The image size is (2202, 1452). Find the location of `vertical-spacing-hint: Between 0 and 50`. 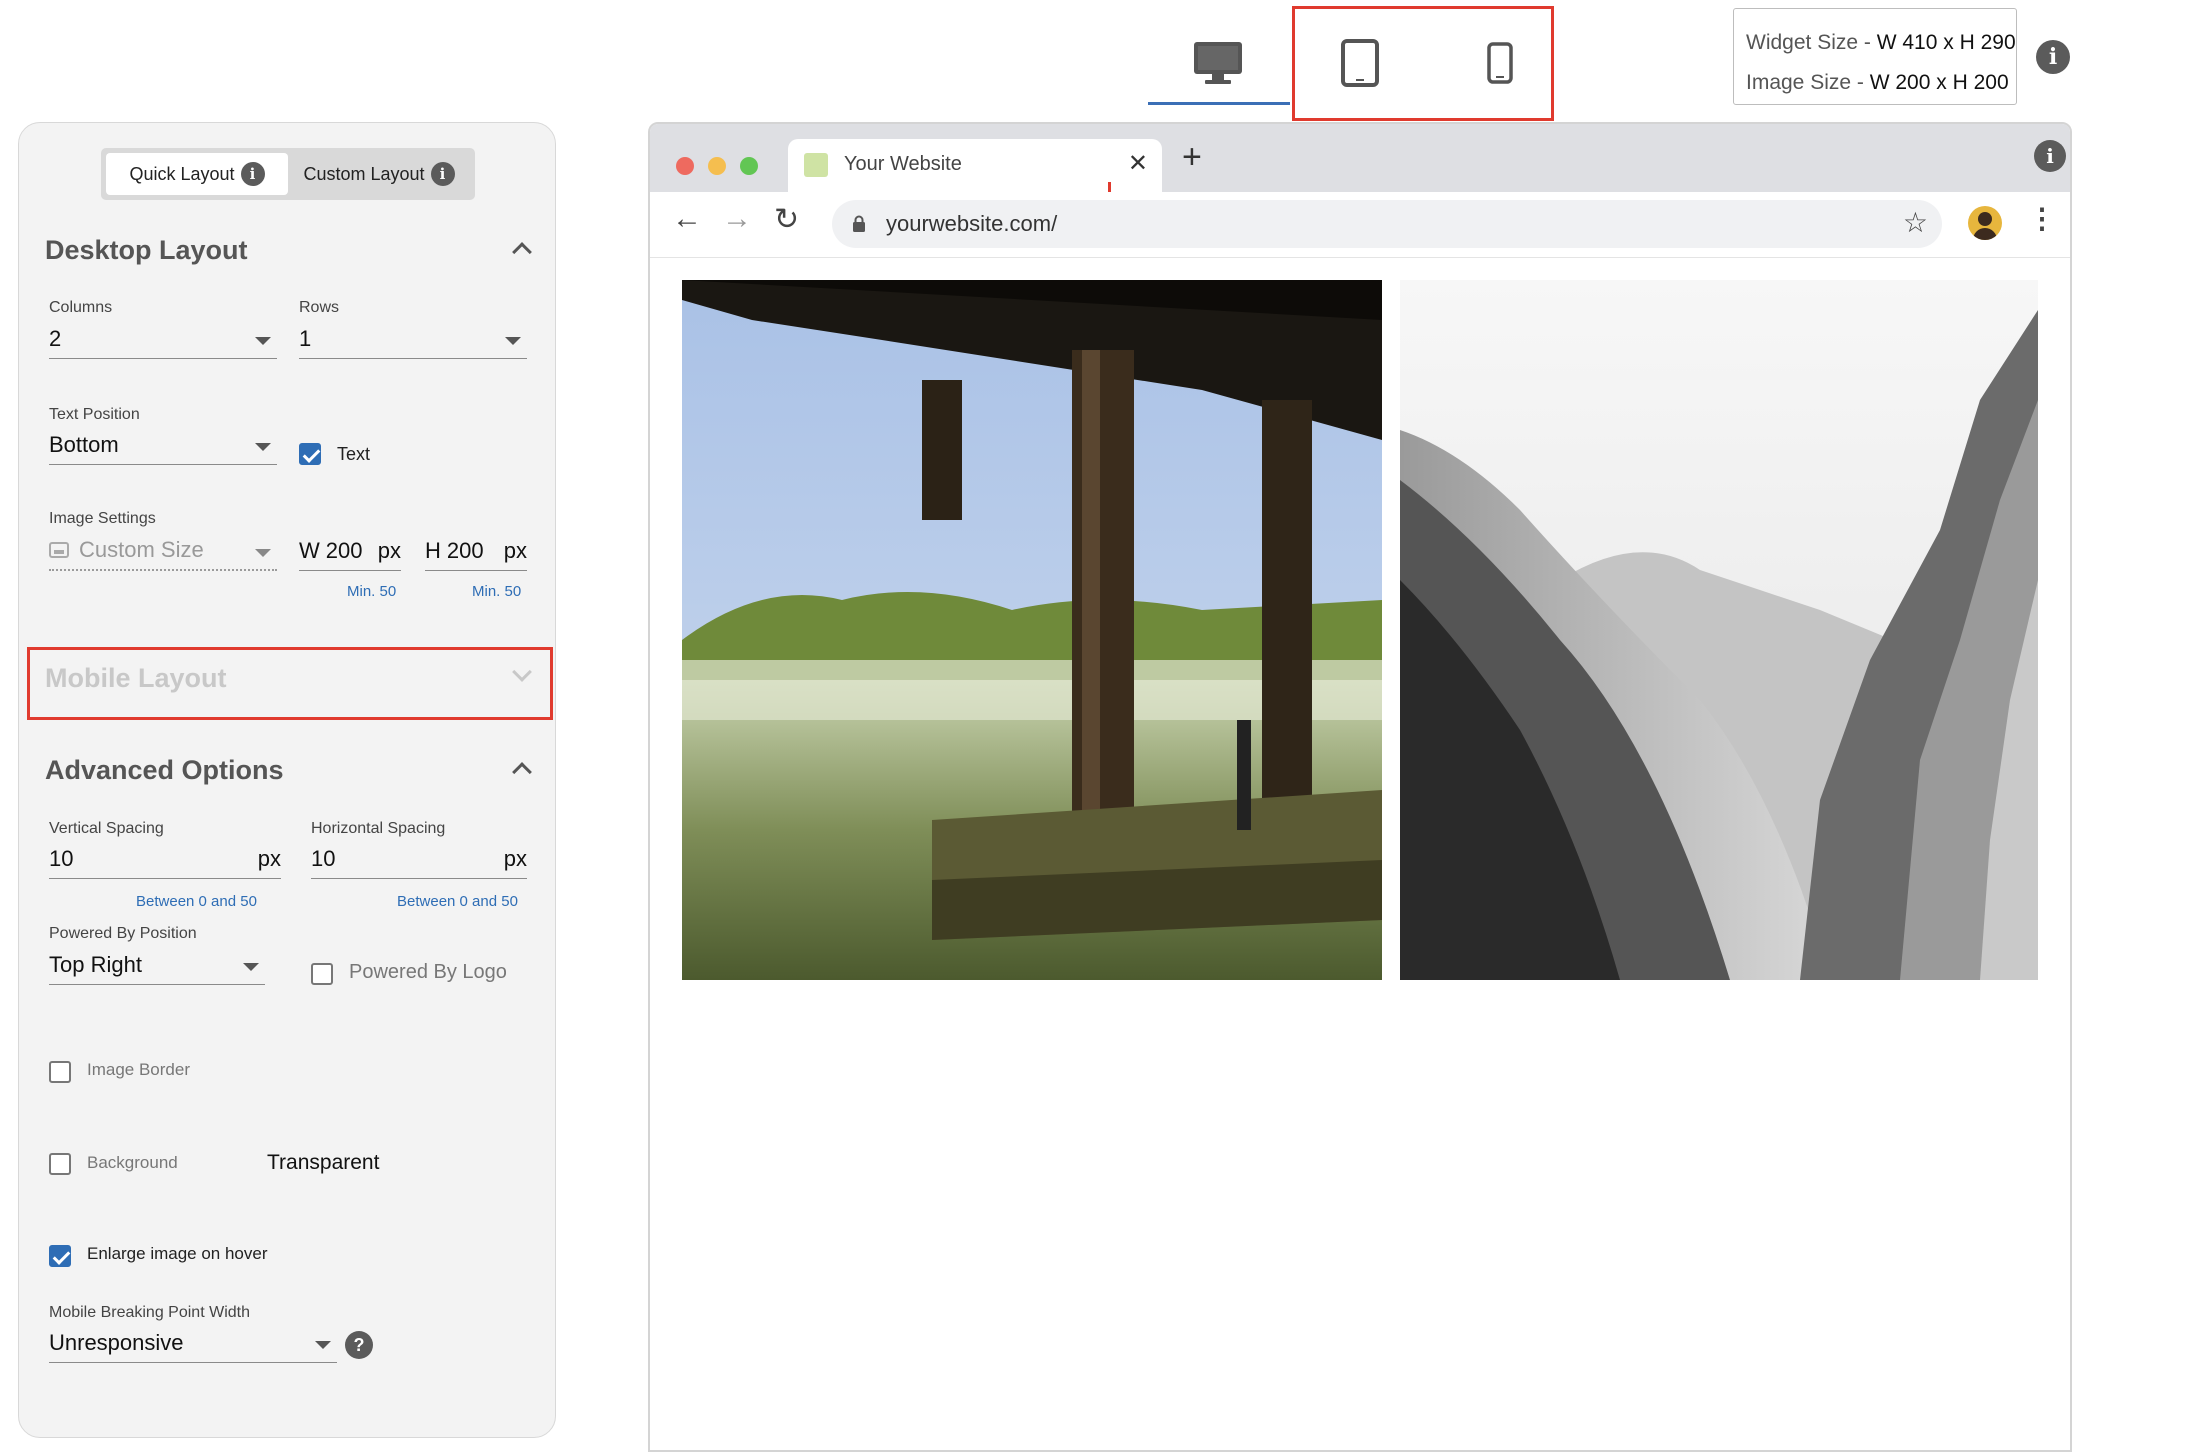

vertical-spacing-hint: Between 0 and 50 is located at coordinates (196, 901).